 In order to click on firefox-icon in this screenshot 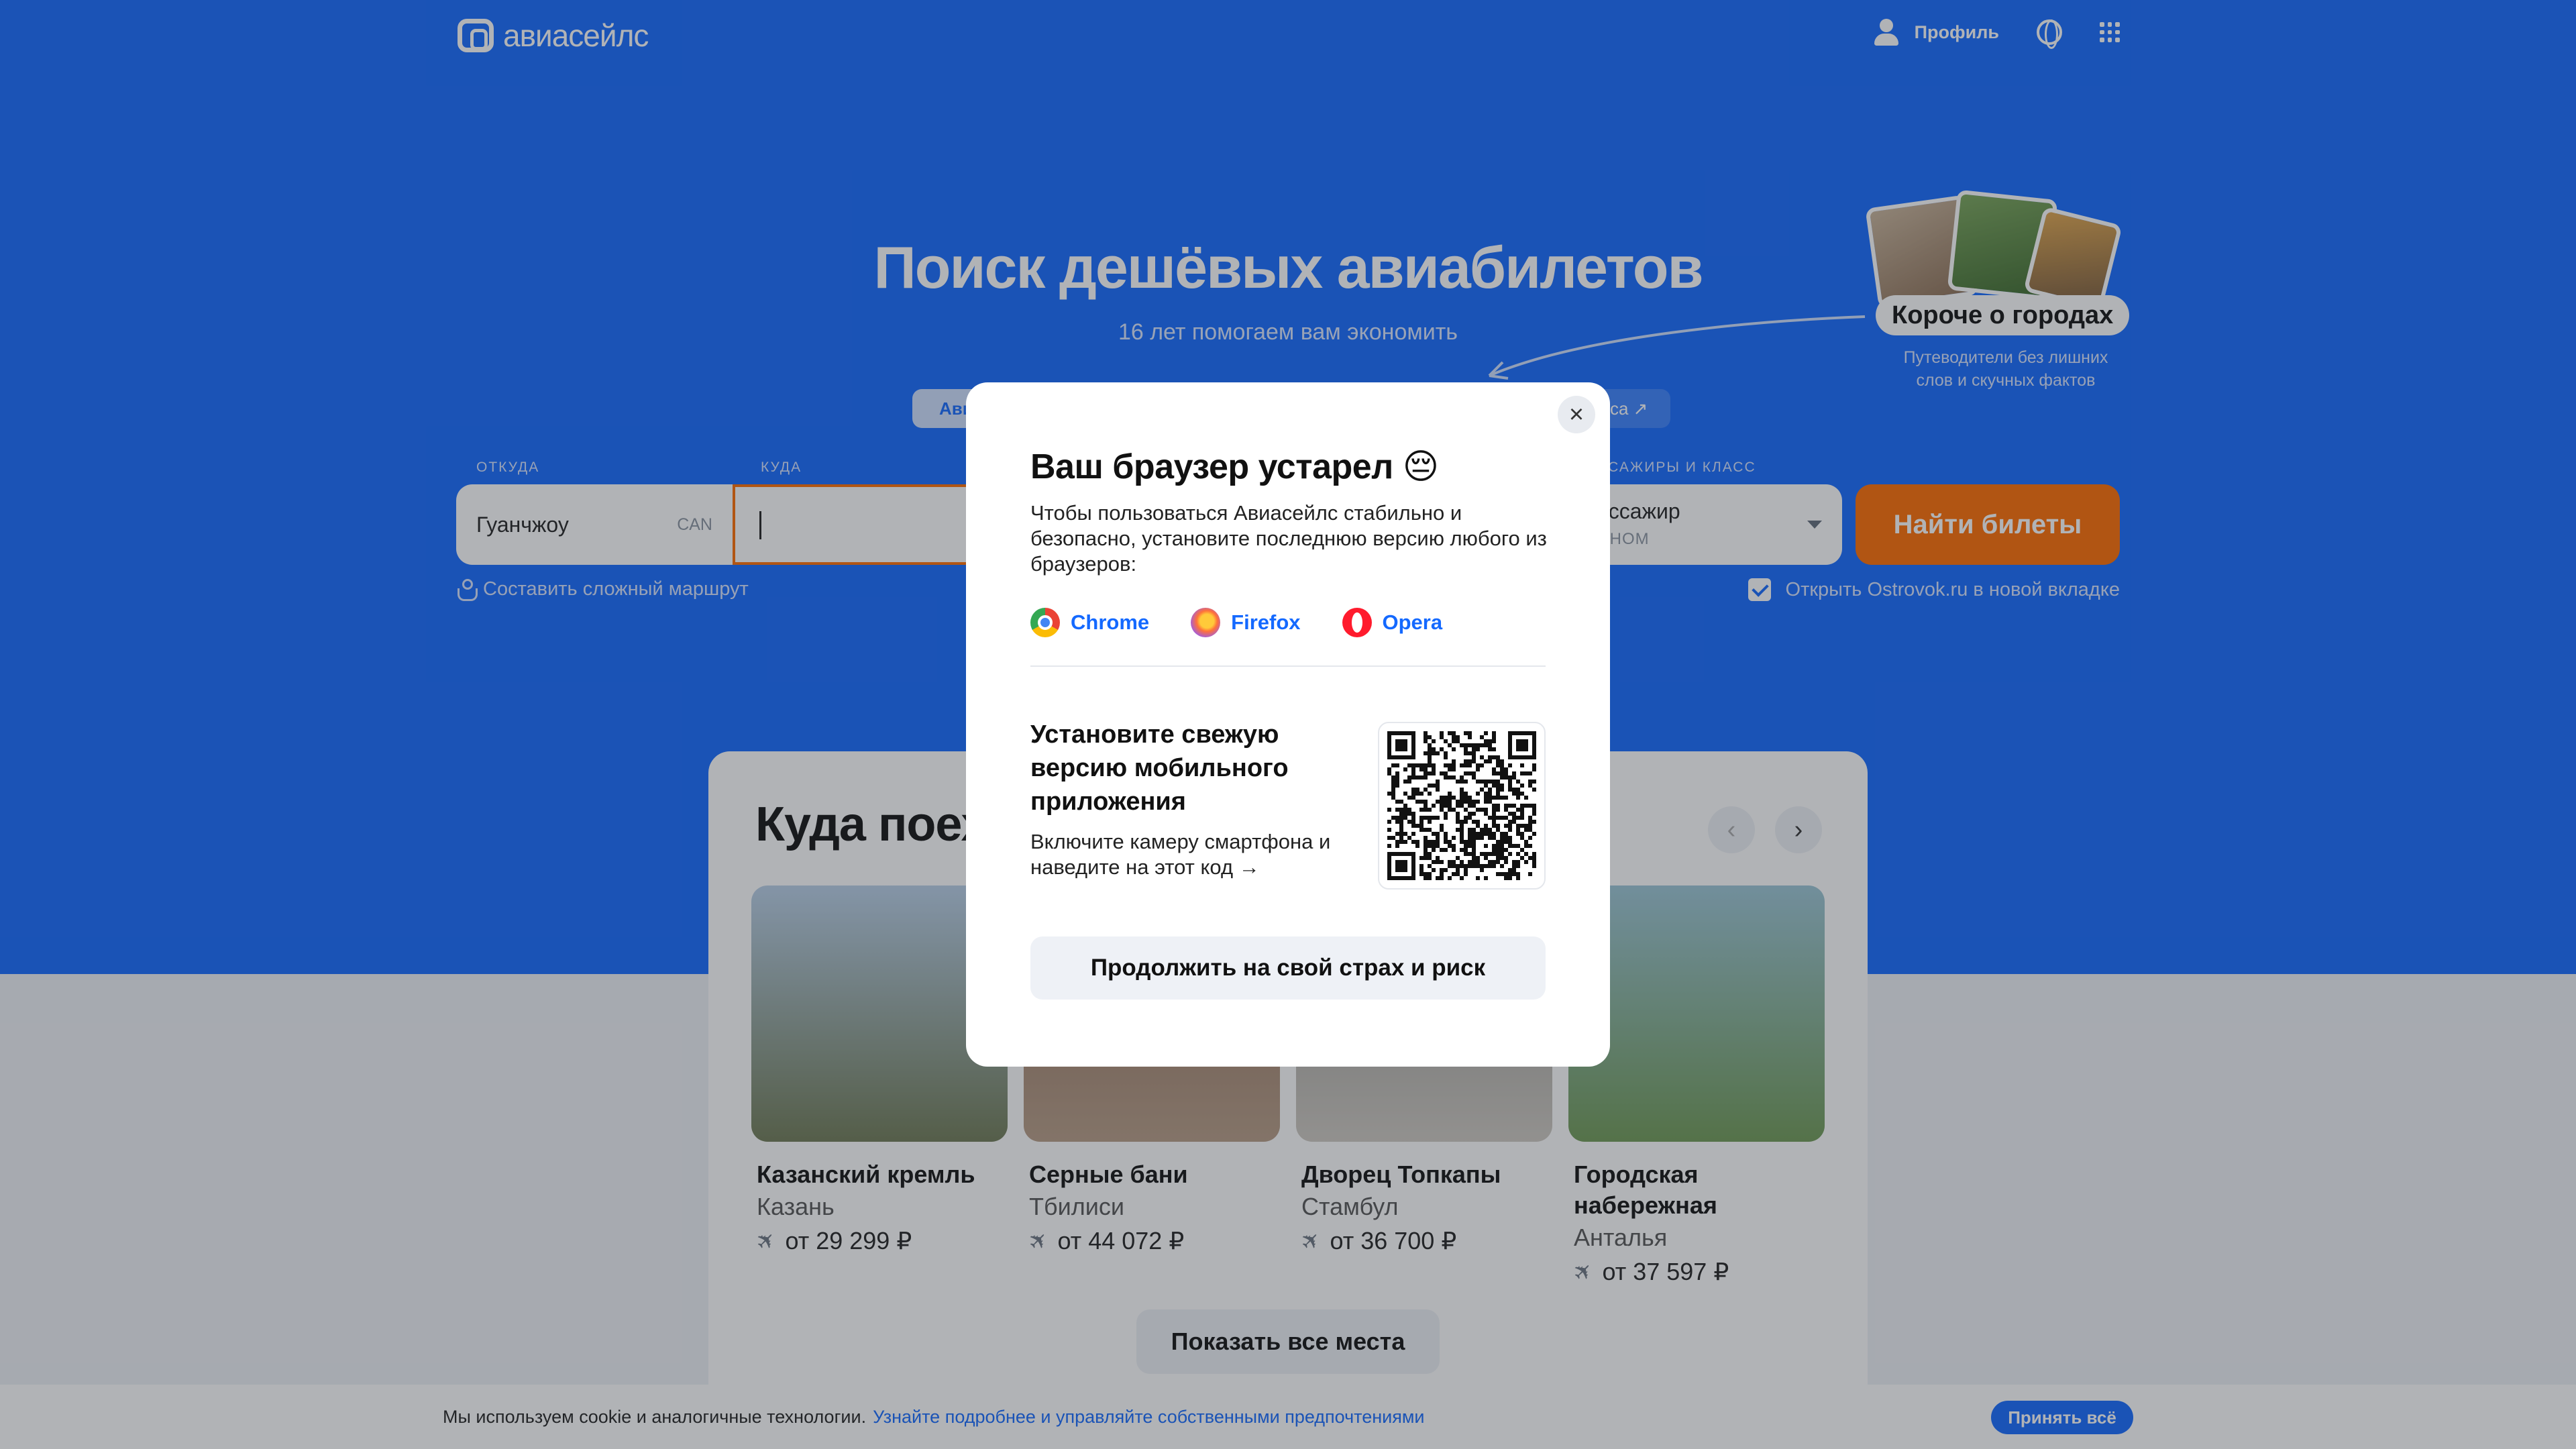, I will do `click(1206, 622)`.